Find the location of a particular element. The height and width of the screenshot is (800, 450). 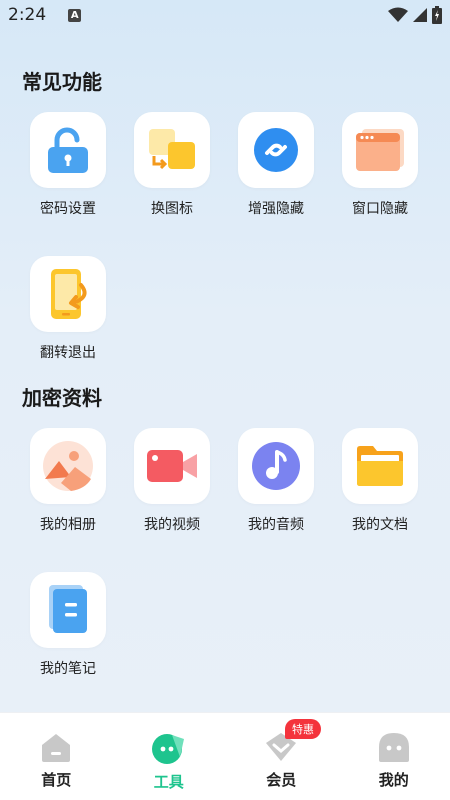

grid-item-password: 密码设置 is located at coordinates (68, 165).